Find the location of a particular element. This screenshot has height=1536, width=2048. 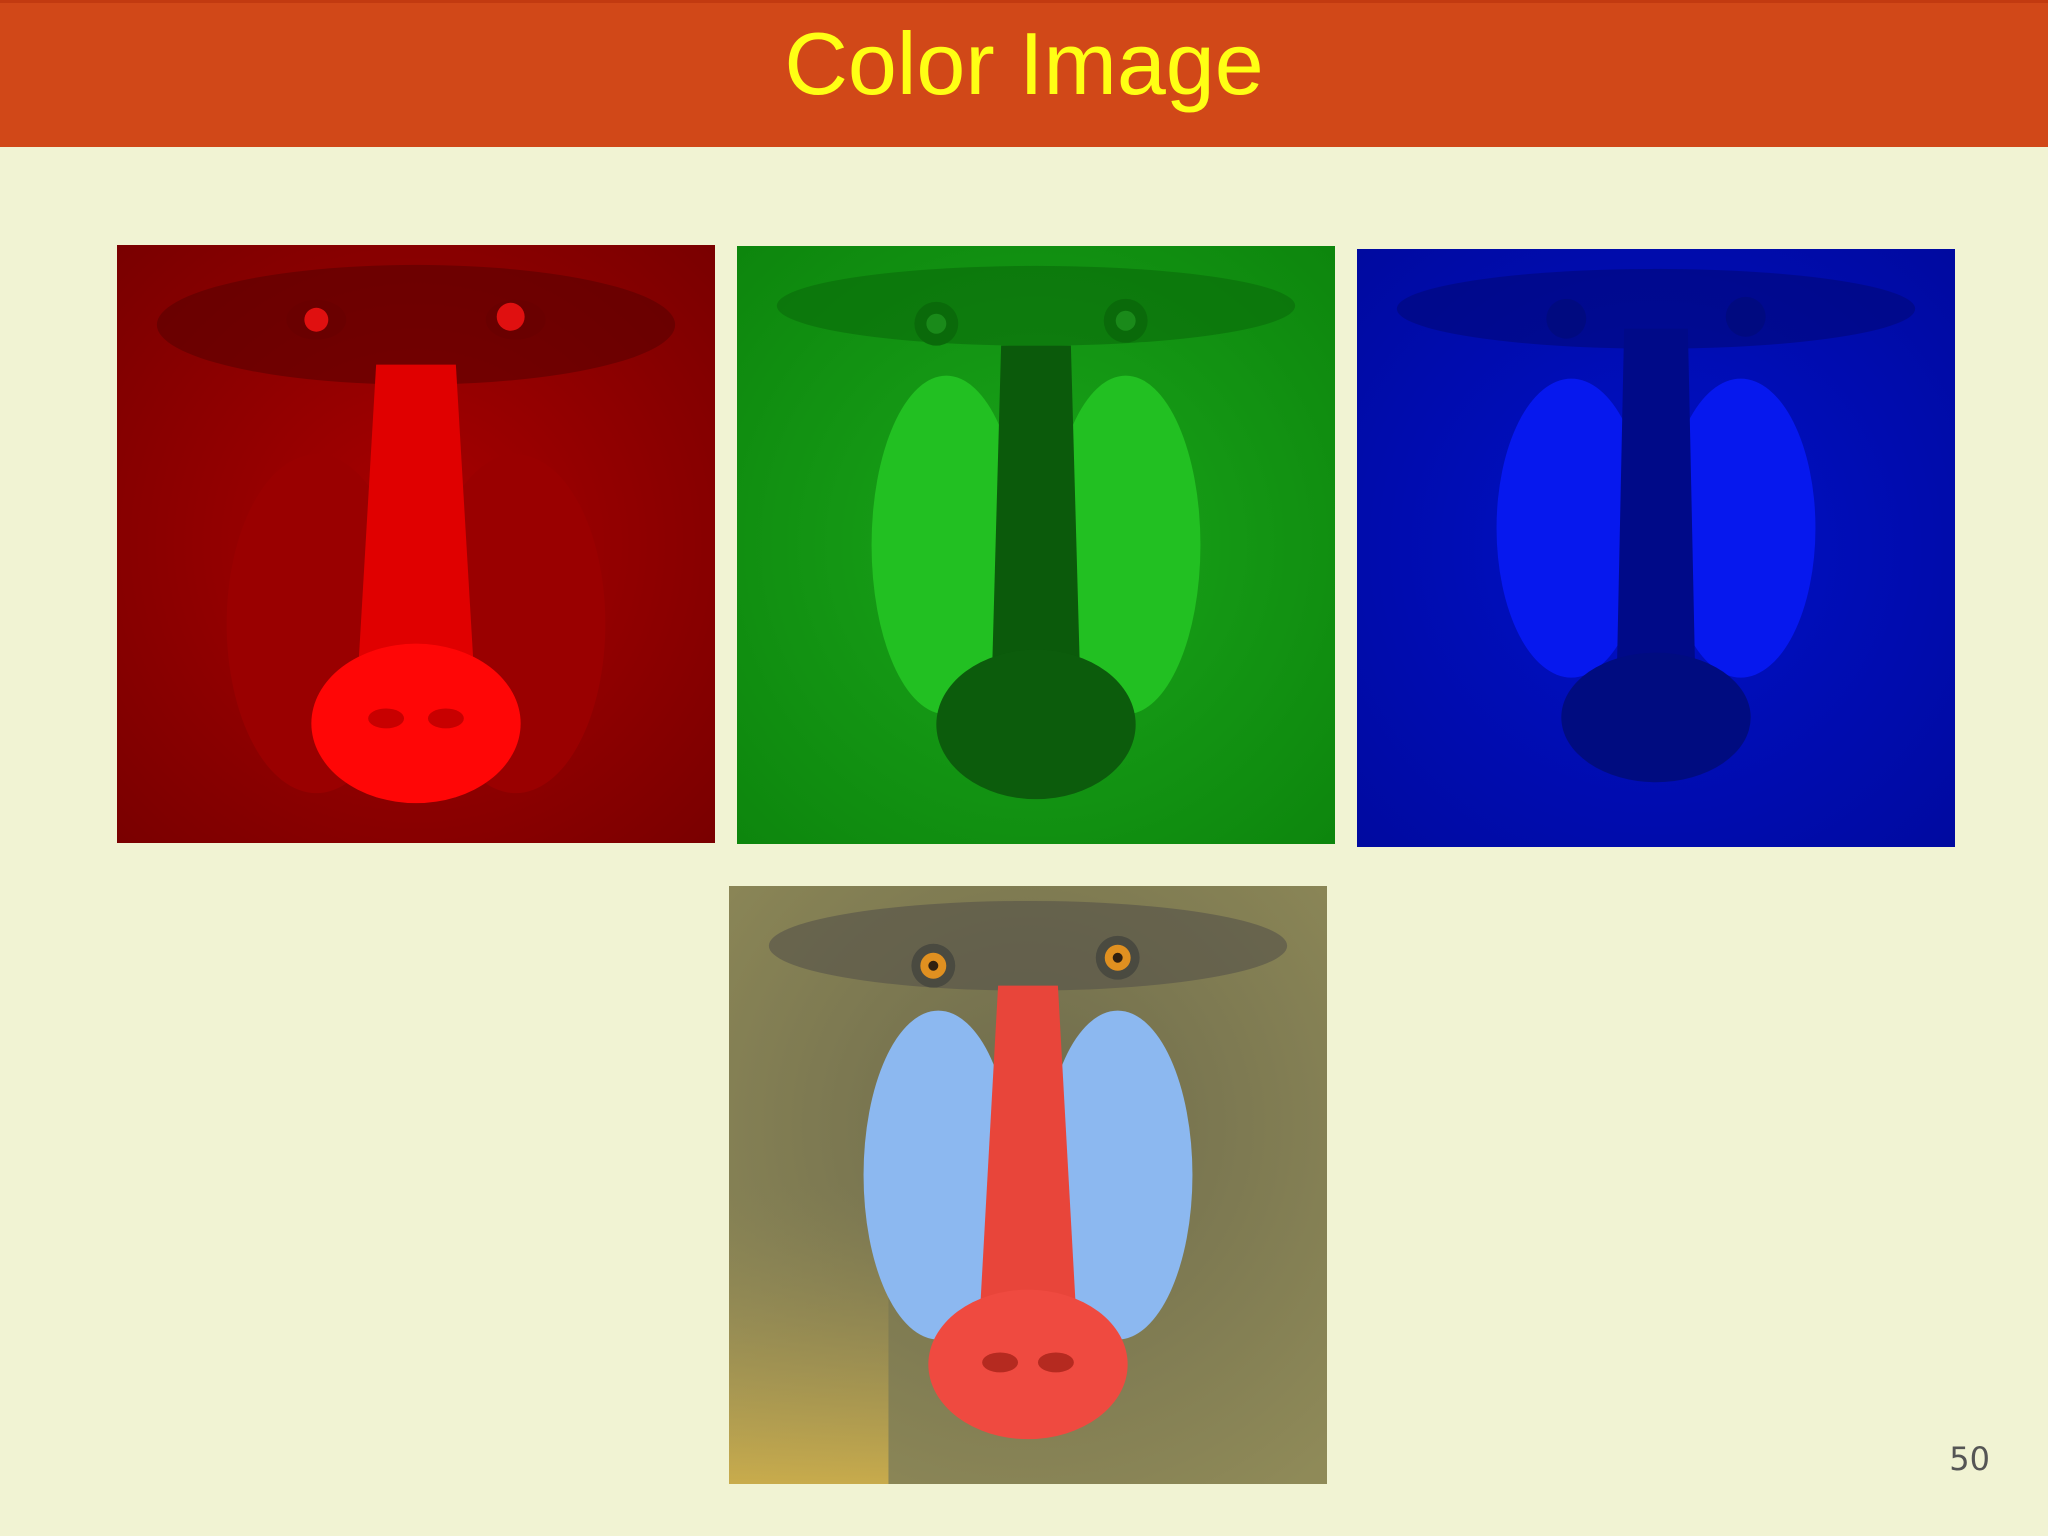

slide-title: Color Image is located at coordinates (1024, 63).